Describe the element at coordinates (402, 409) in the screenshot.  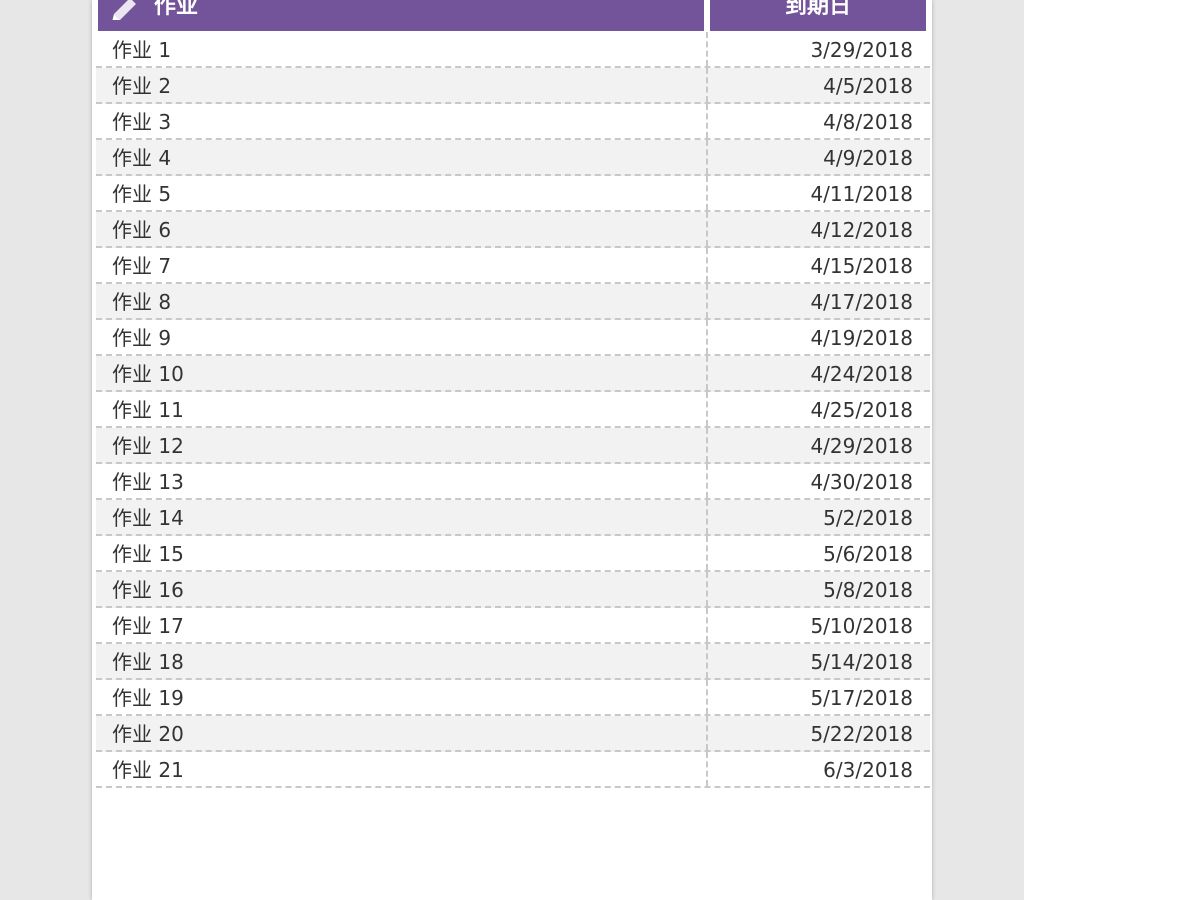
I see `task-cell: 作业 11` at that location.